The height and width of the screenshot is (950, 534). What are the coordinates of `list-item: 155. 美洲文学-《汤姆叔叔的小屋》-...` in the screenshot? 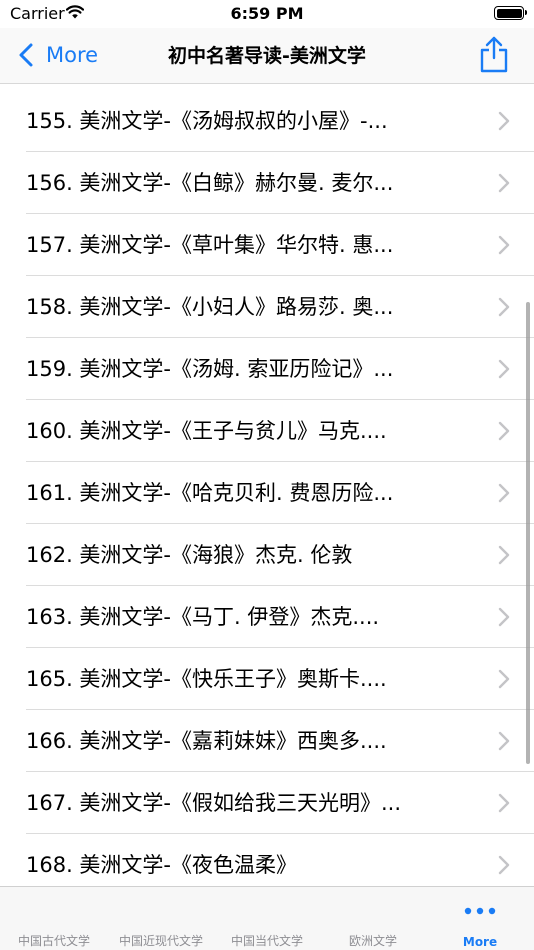 It's located at (267, 121).